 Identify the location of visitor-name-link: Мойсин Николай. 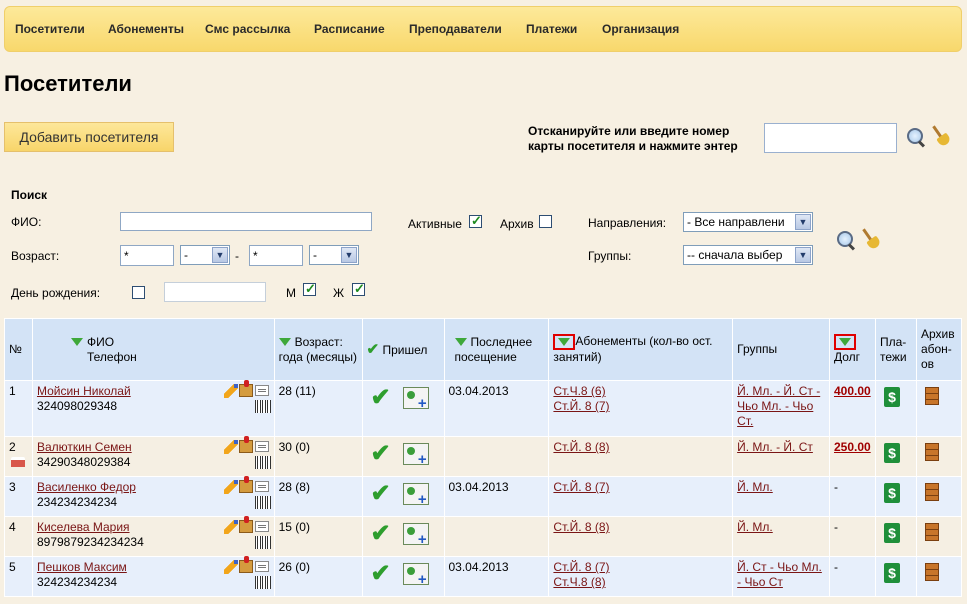
(84, 391).